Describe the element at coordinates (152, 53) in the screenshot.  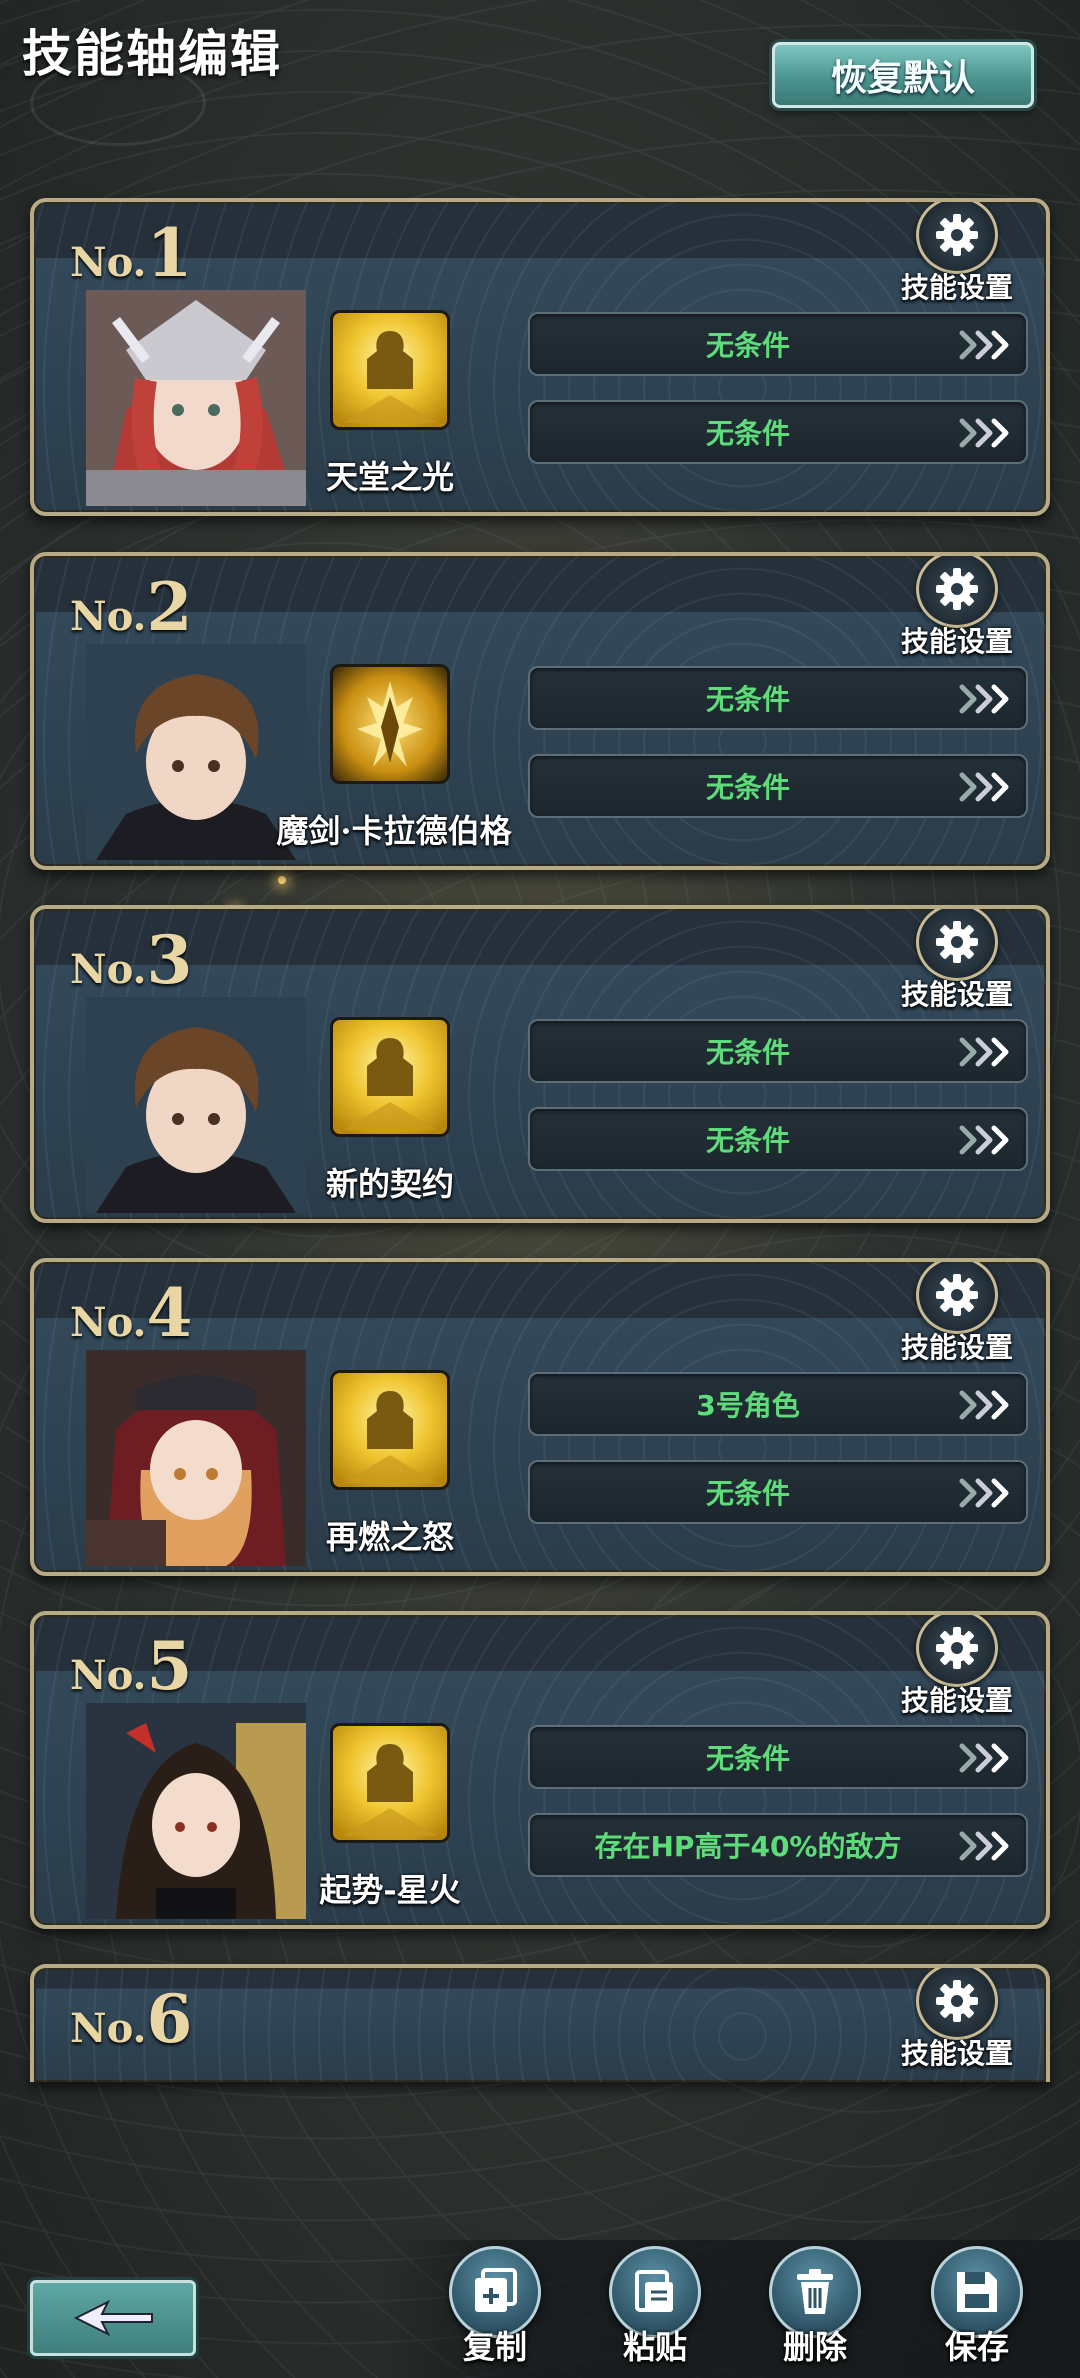
I see `page-title: 技能轴编辑` at that location.